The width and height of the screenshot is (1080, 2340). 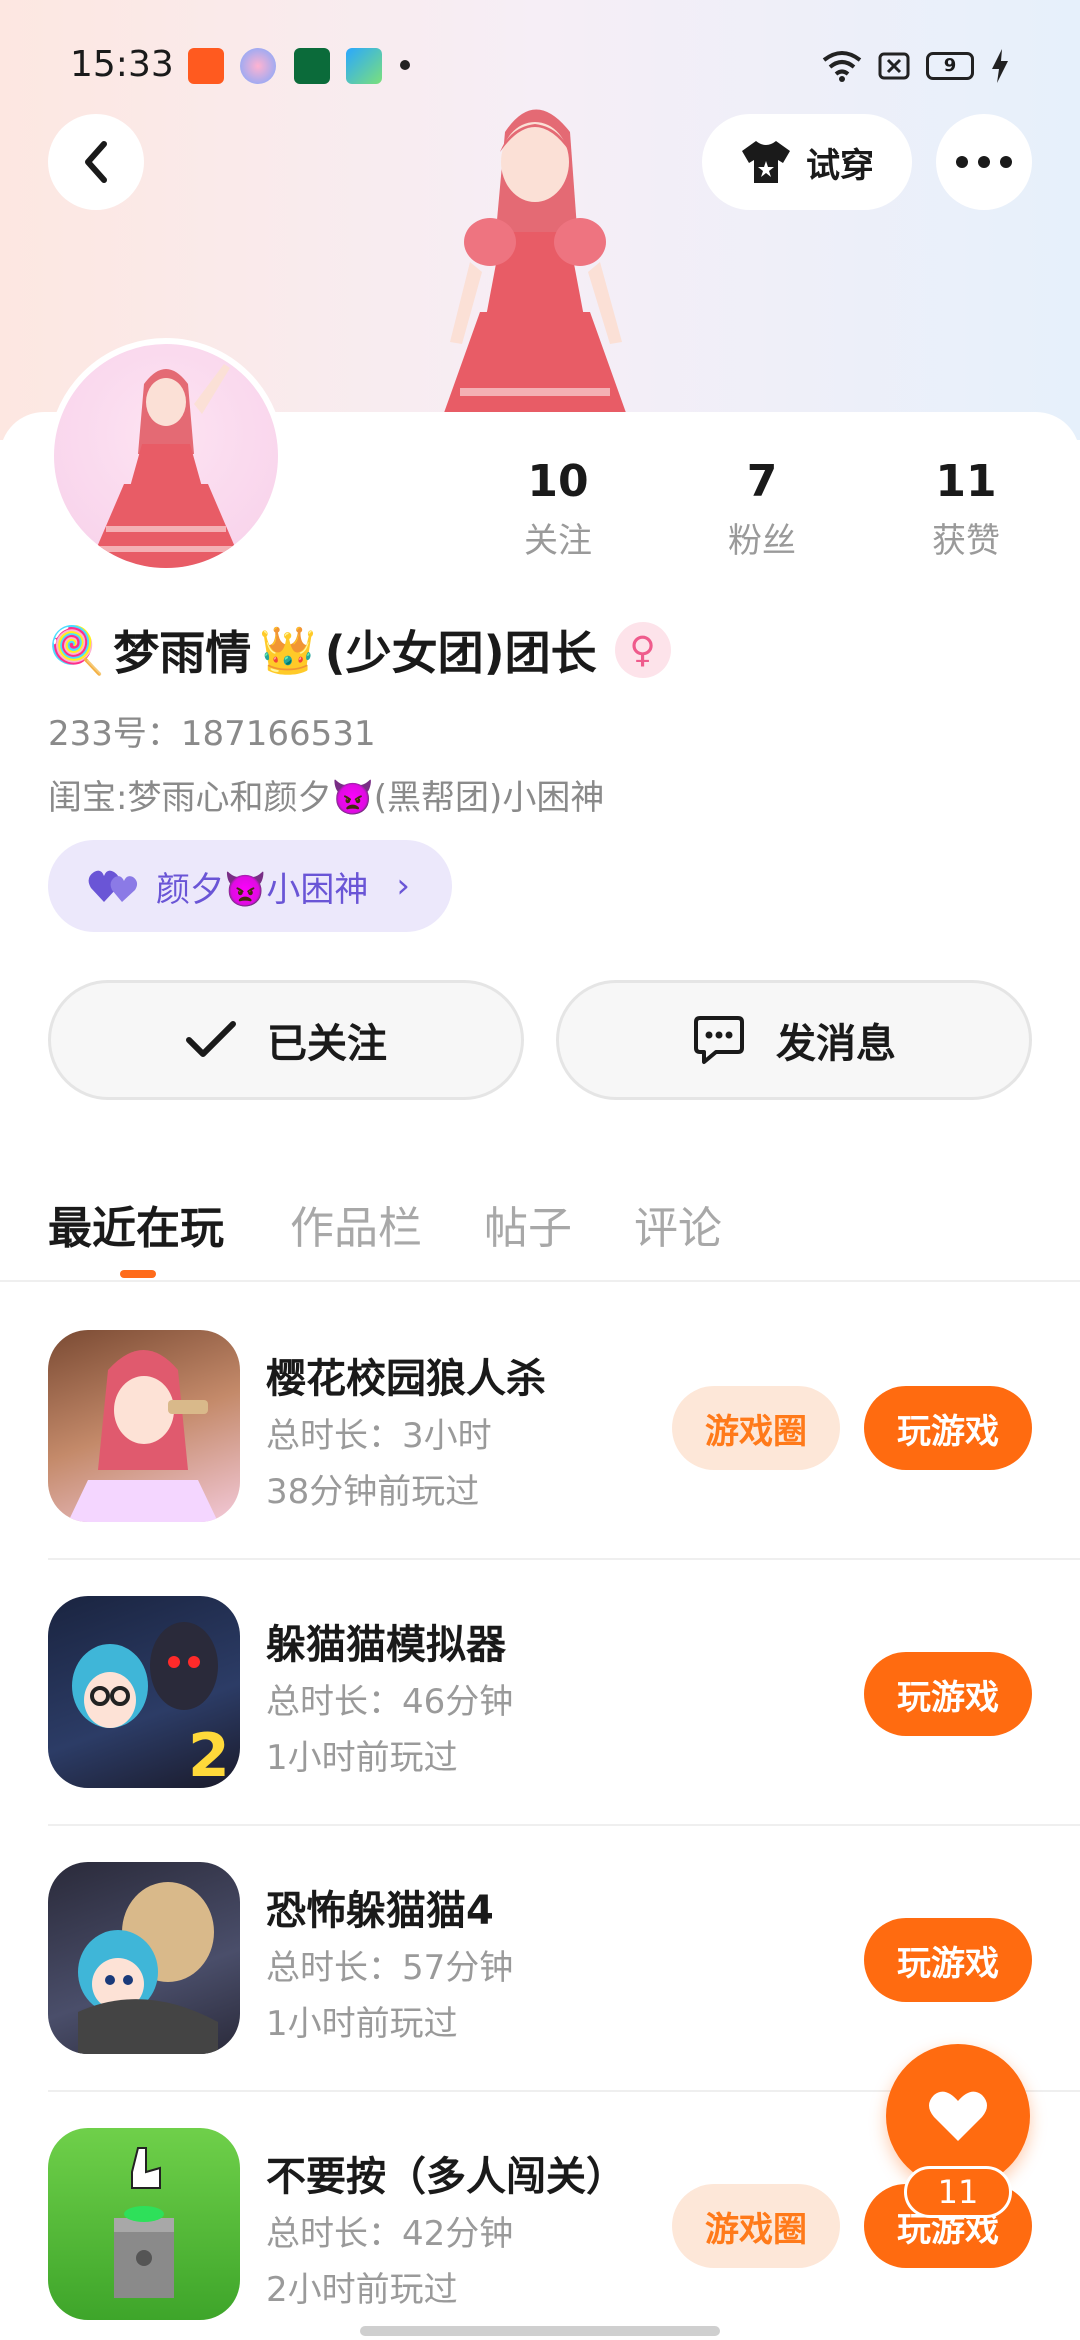 What do you see at coordinates (540, 1729) in the screenshot?
I see `list-item: 2 躲猫猫模拟器 总时长：46分钟 1小时前玩过 玩游戏` at bounding box center [540, 1729].